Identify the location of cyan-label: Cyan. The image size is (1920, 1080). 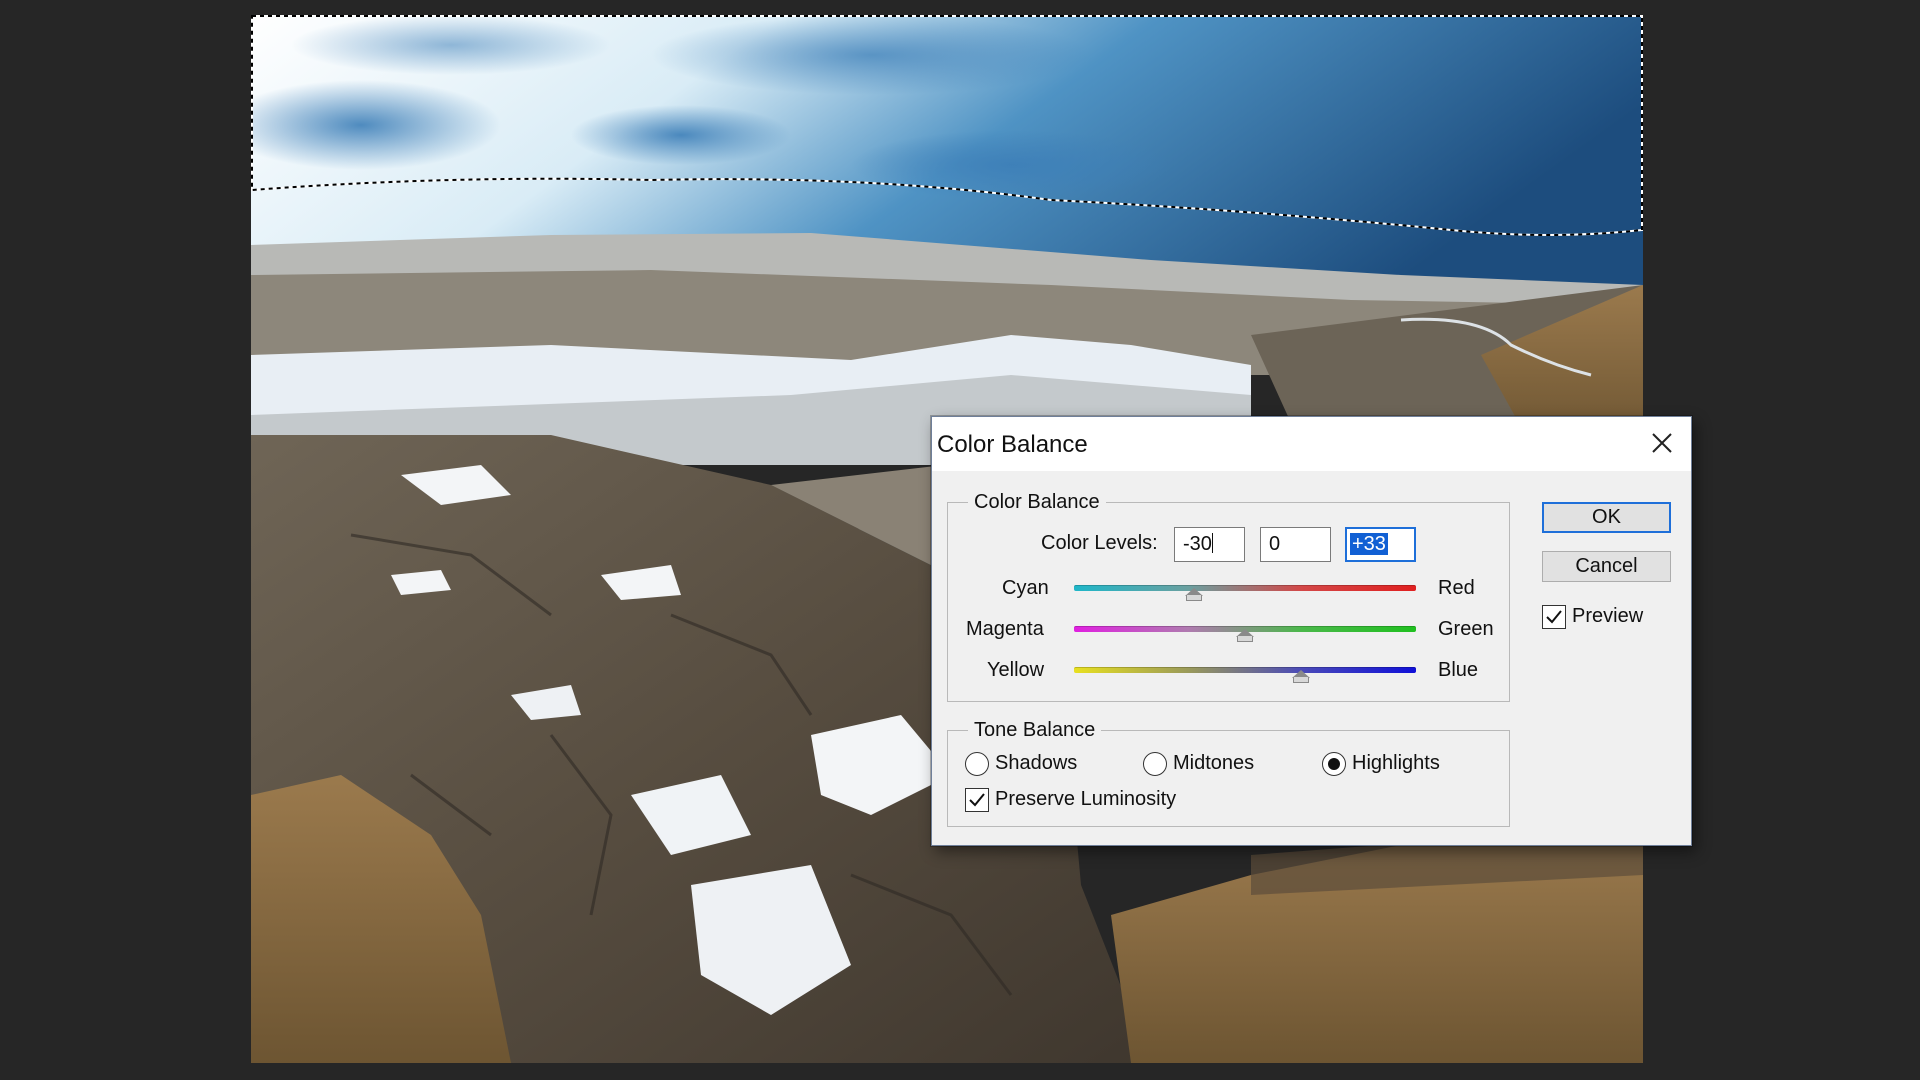
(1025, 588).